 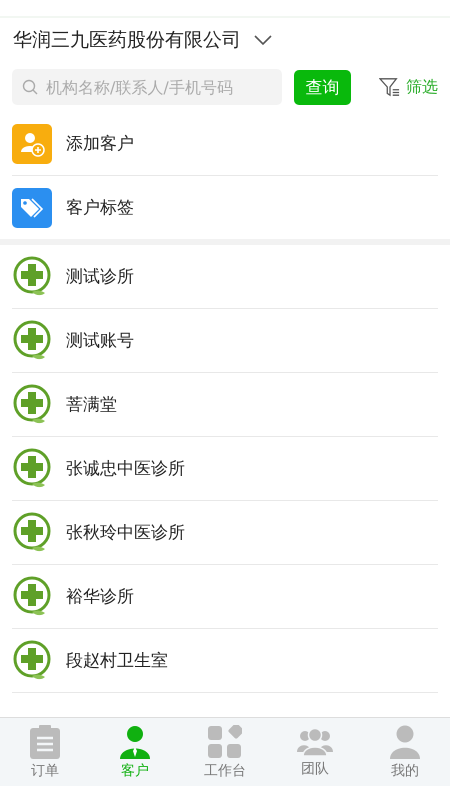 What do you see at coordinates (225, 405) in the screenshot?
I see `clinic-item: 菩满堂` at bounding box center [225, 405].